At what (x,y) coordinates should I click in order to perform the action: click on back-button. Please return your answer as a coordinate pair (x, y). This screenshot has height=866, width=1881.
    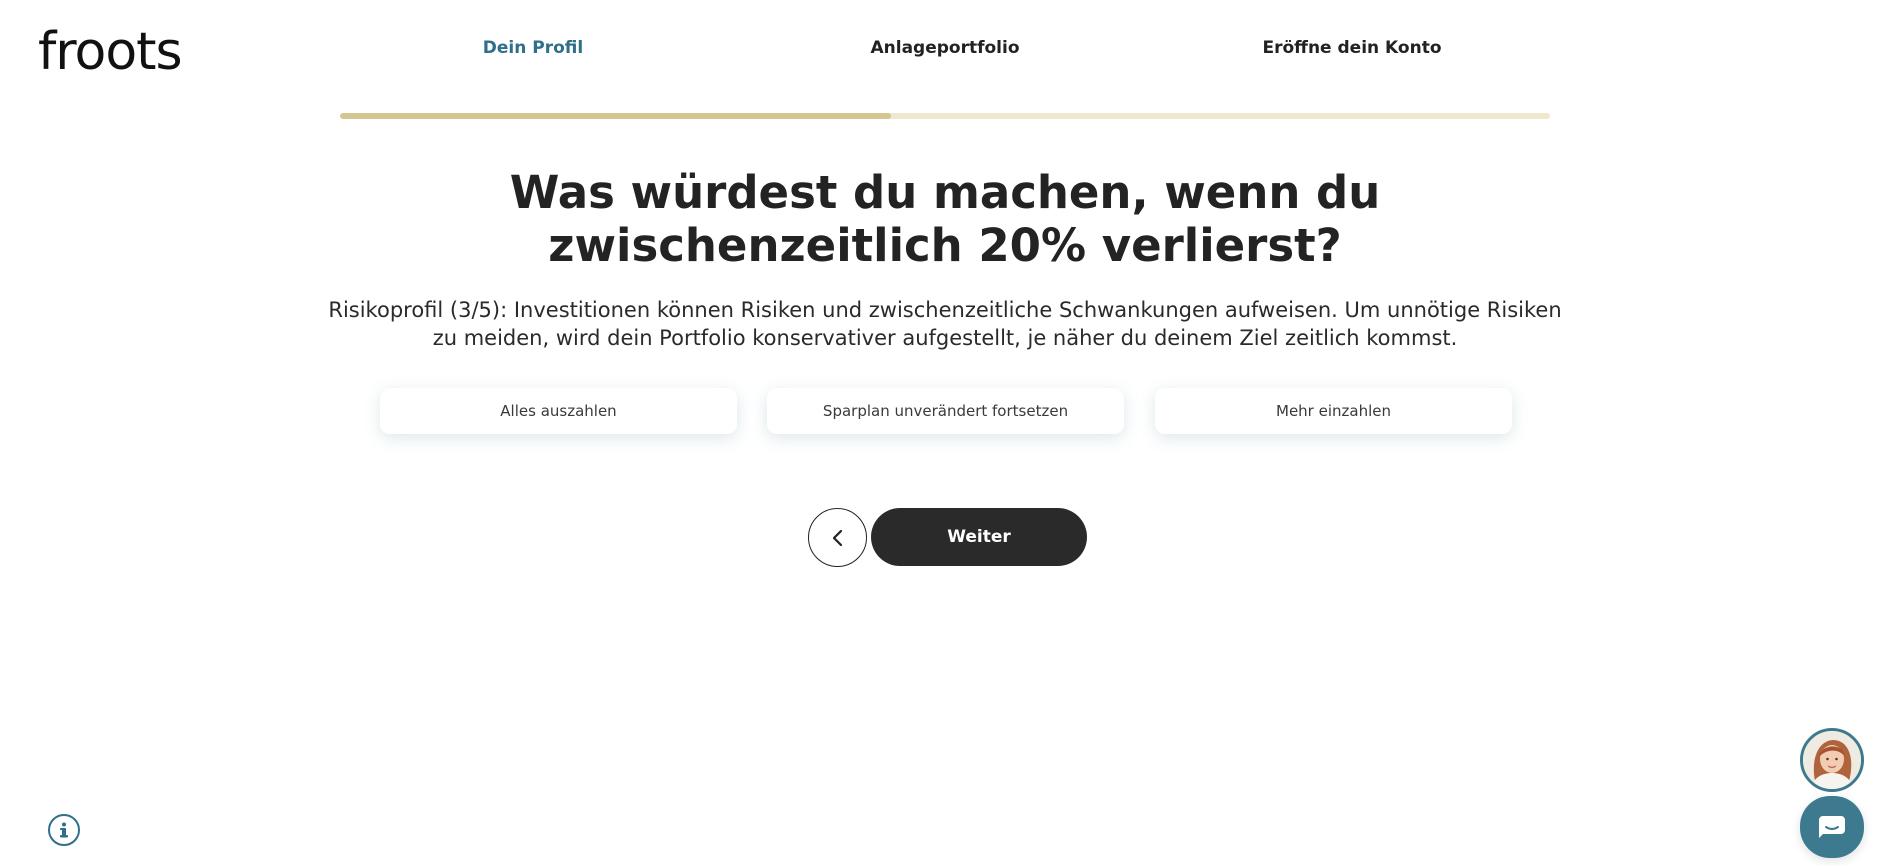
    Looking at the image, I should click on (837, 537).